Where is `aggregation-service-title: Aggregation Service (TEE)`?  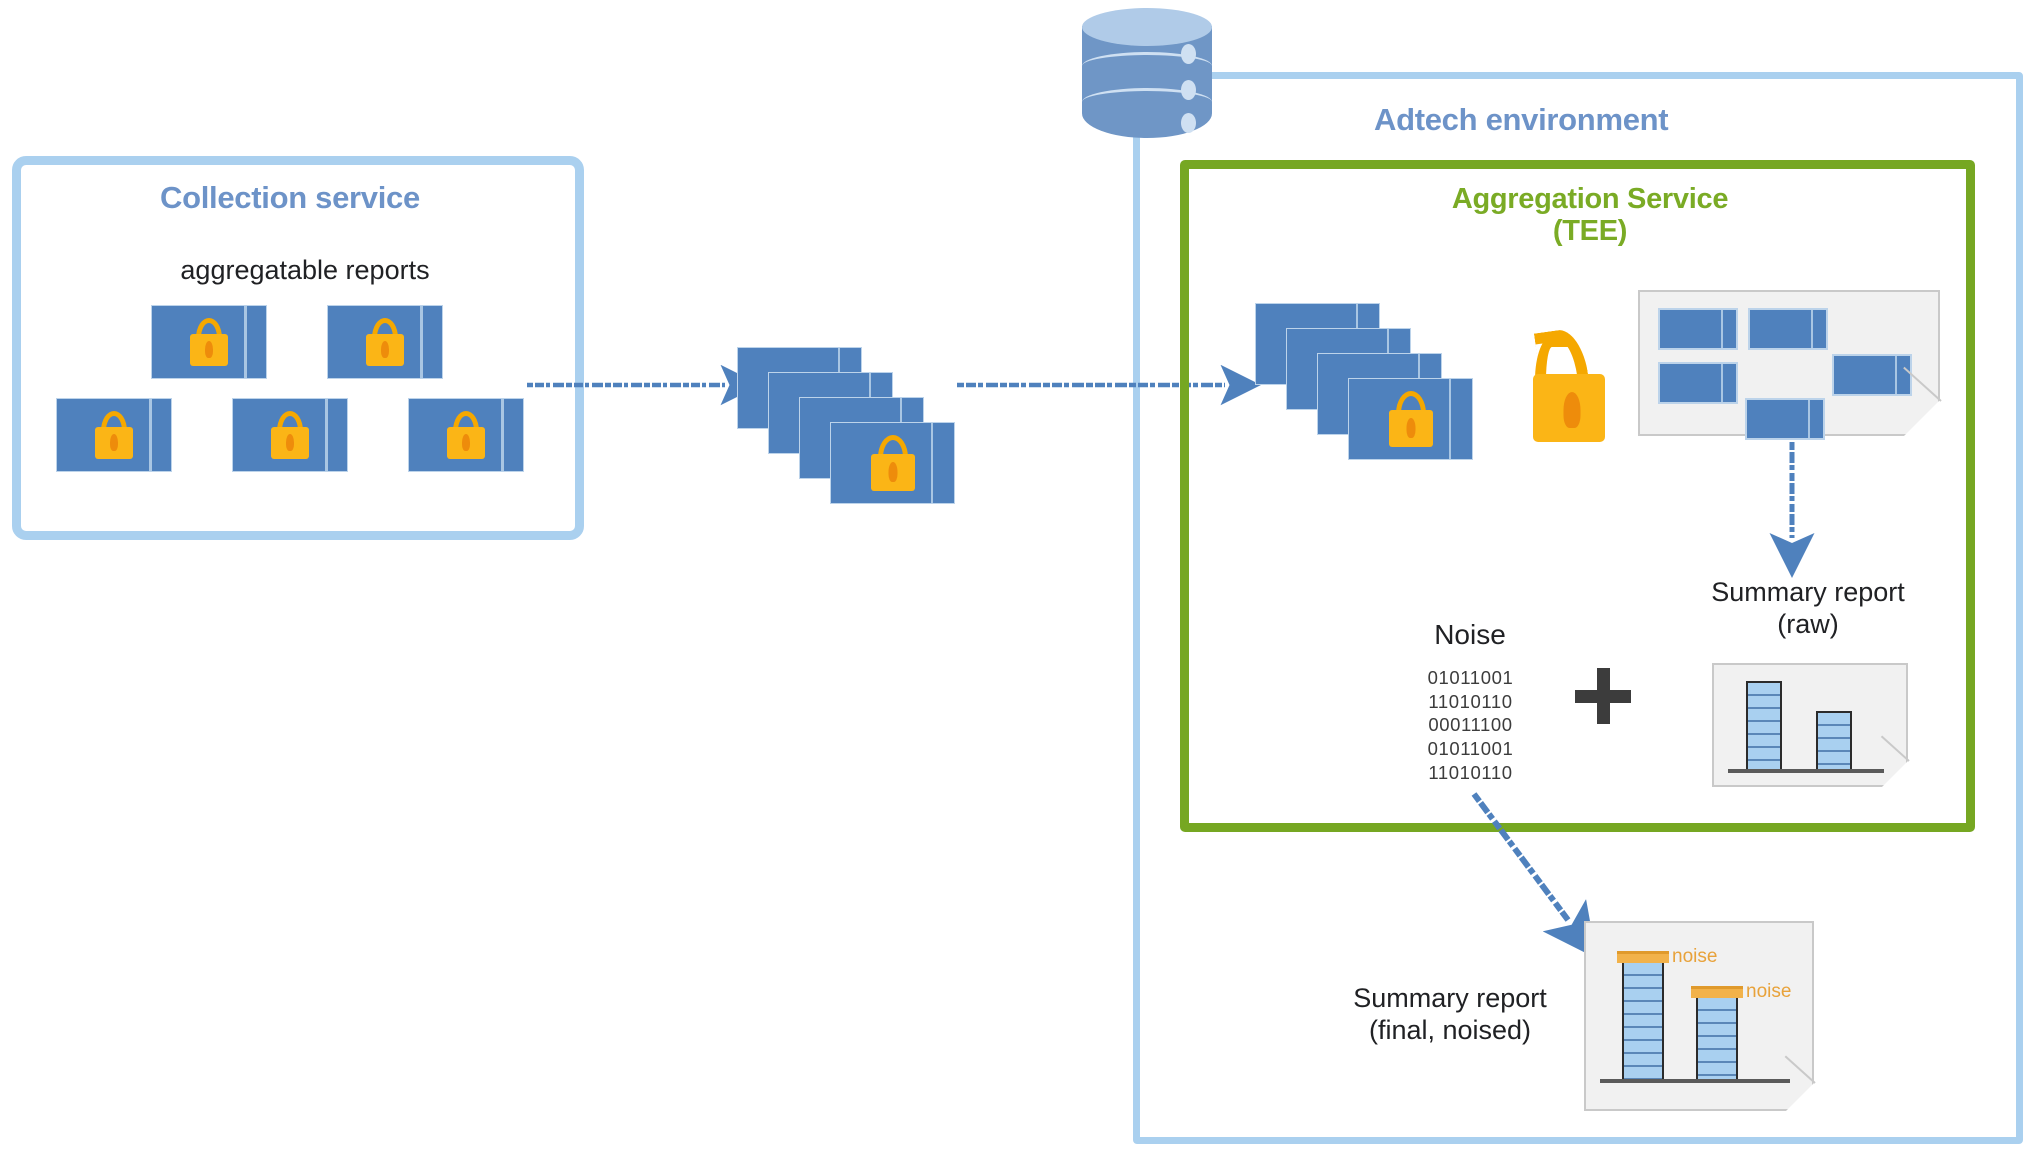 aggregation-service-title: Aggregation Service (TEE) is located at coordinates (1590, 215).